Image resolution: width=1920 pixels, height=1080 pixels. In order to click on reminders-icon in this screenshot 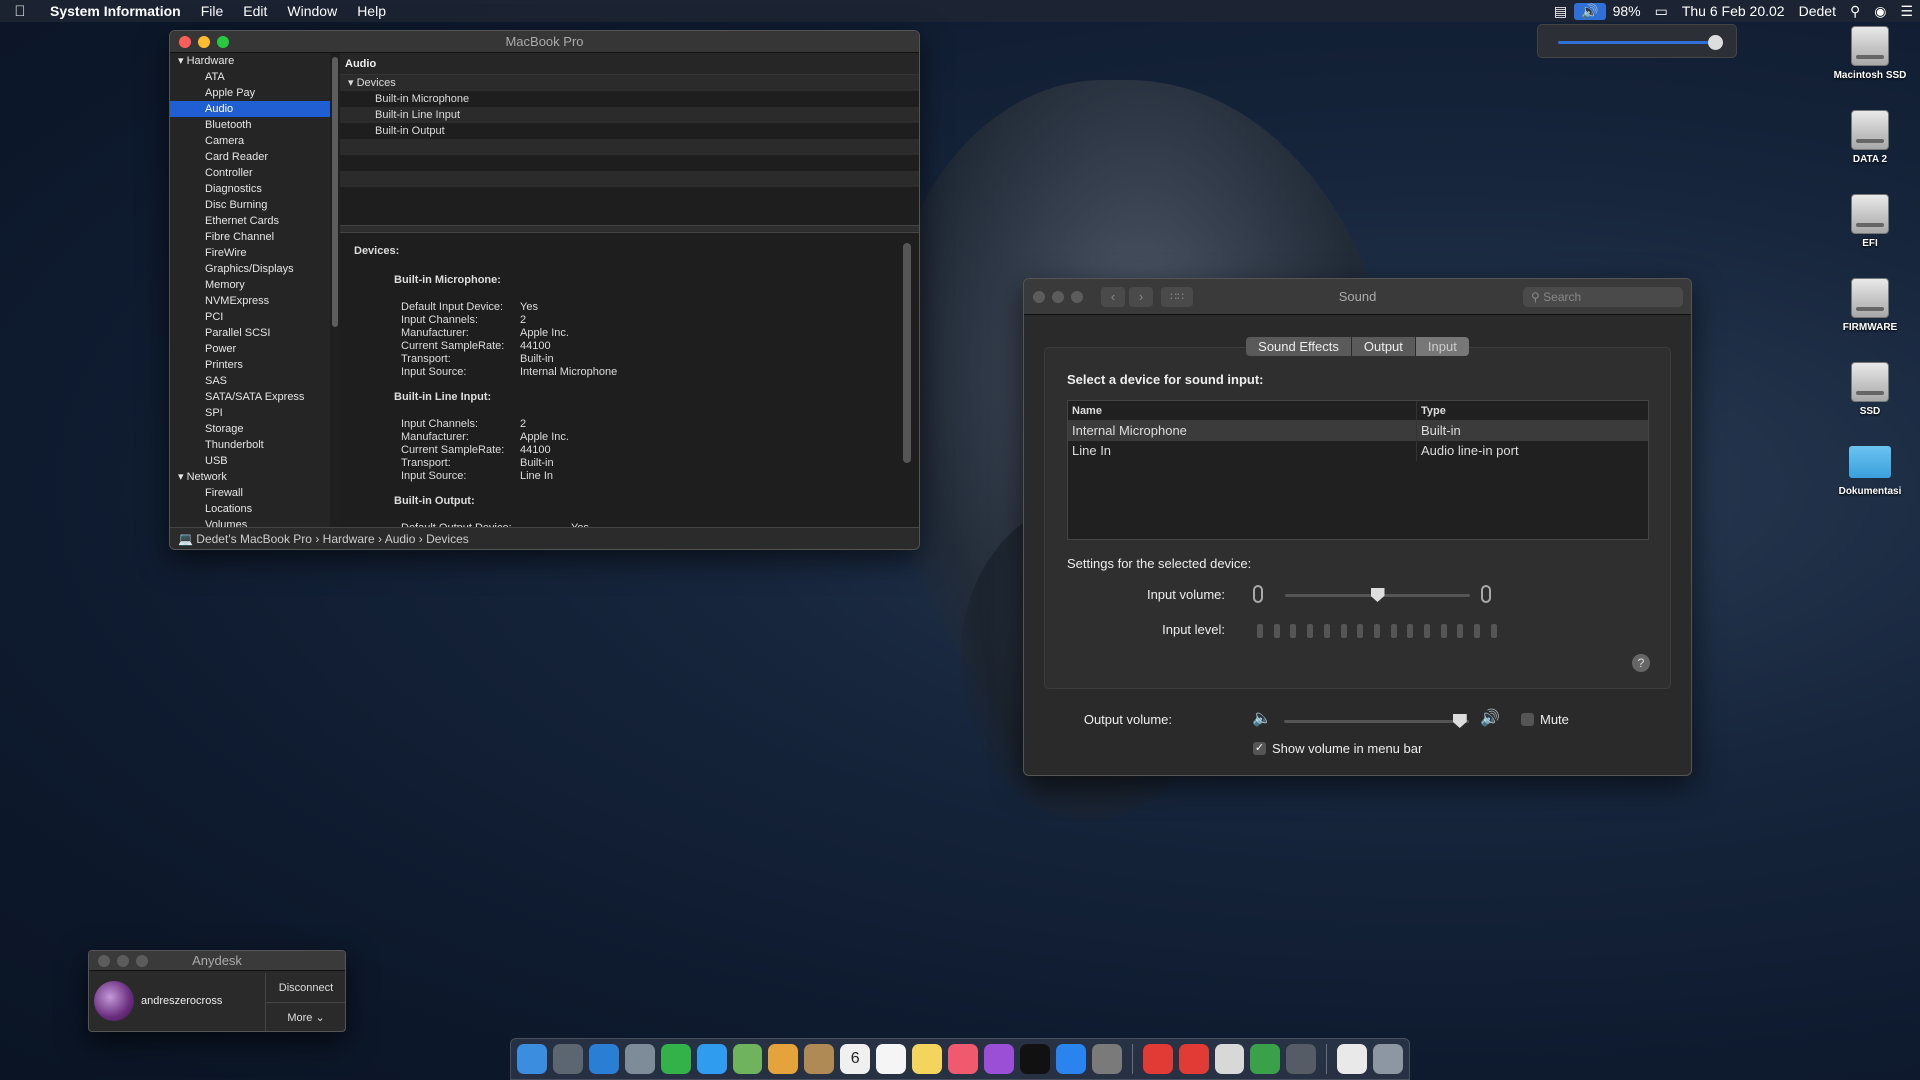, I will do `click(891, 1059)`.